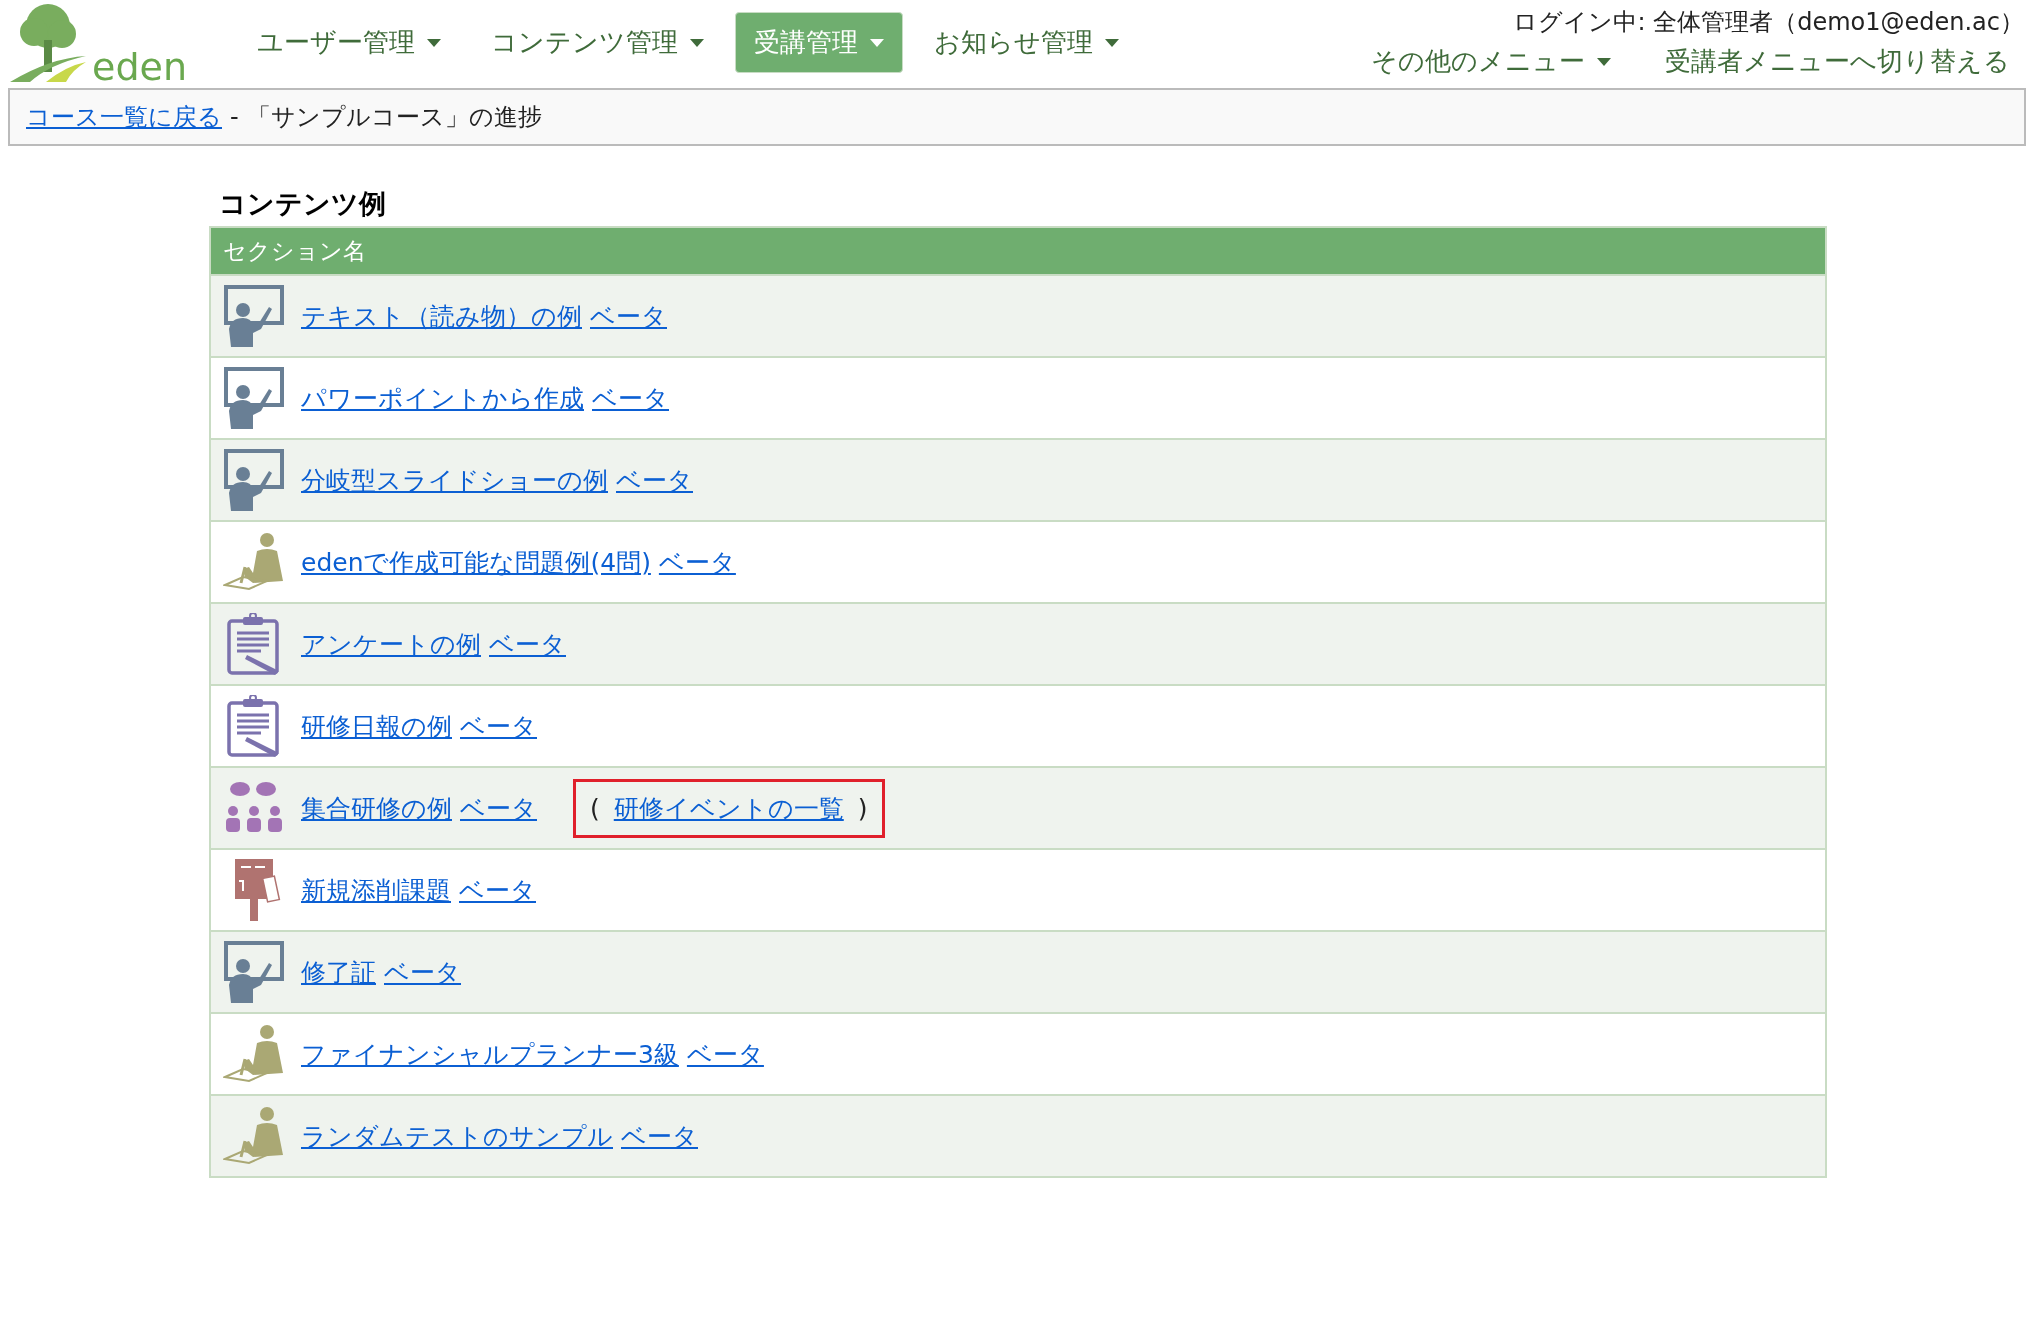 This screenshot has height=1326, width=2034. I want to click on content-link: 研修日報の例, so click(376, 726).